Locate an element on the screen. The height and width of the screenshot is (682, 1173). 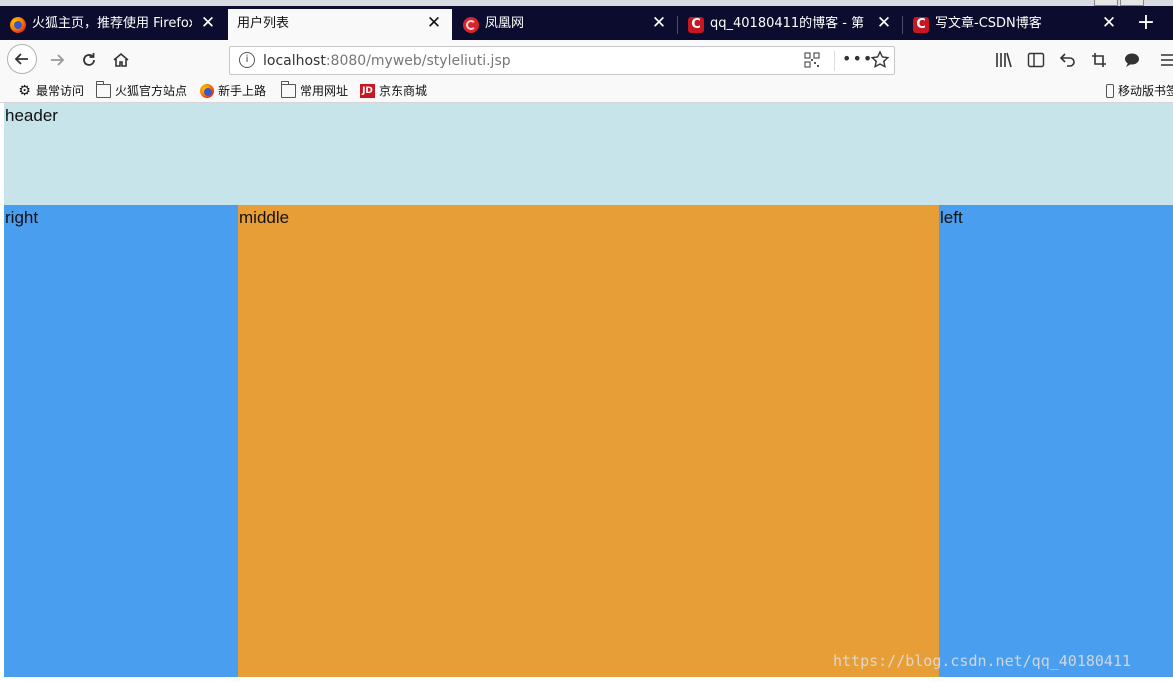
tab-firefox-home: 火狐主页，推荐使用 Firefox 火狐 ✕ is located at coordinates (113, 24).